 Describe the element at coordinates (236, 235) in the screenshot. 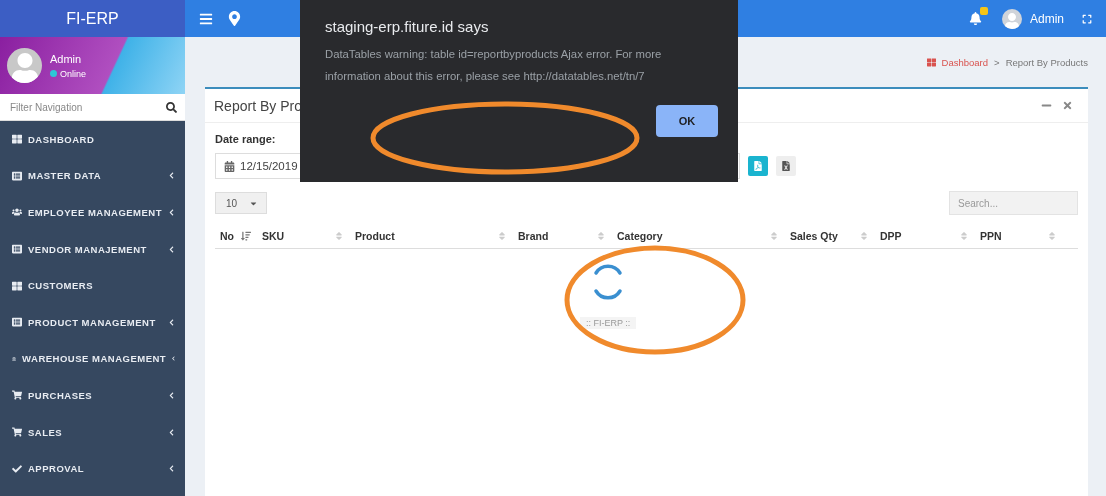

I see `column-header: No` at that location.